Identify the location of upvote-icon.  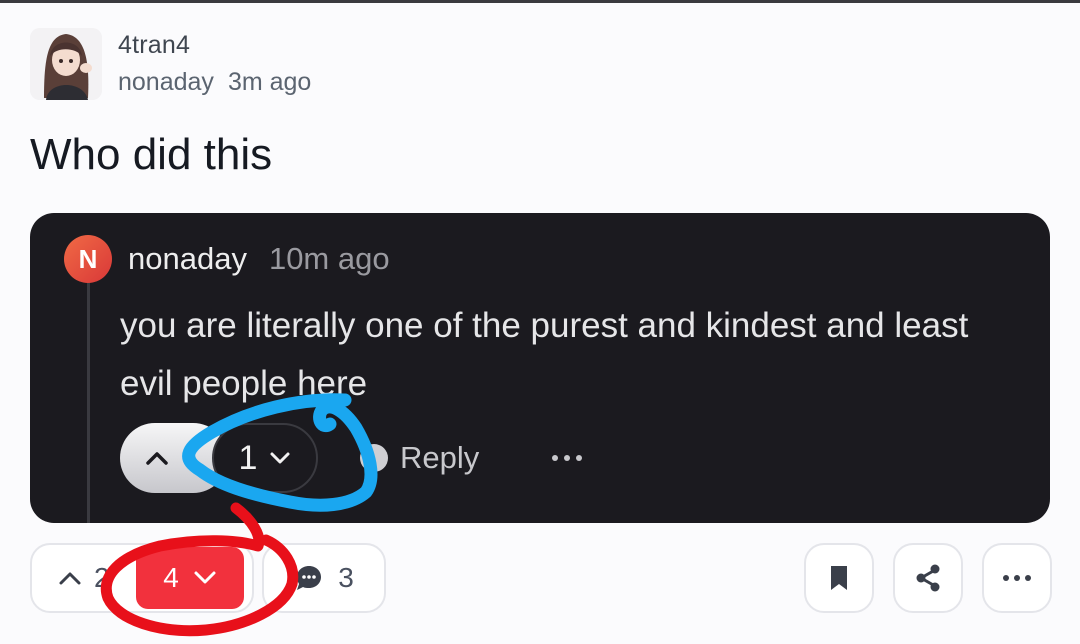
(70, 578).